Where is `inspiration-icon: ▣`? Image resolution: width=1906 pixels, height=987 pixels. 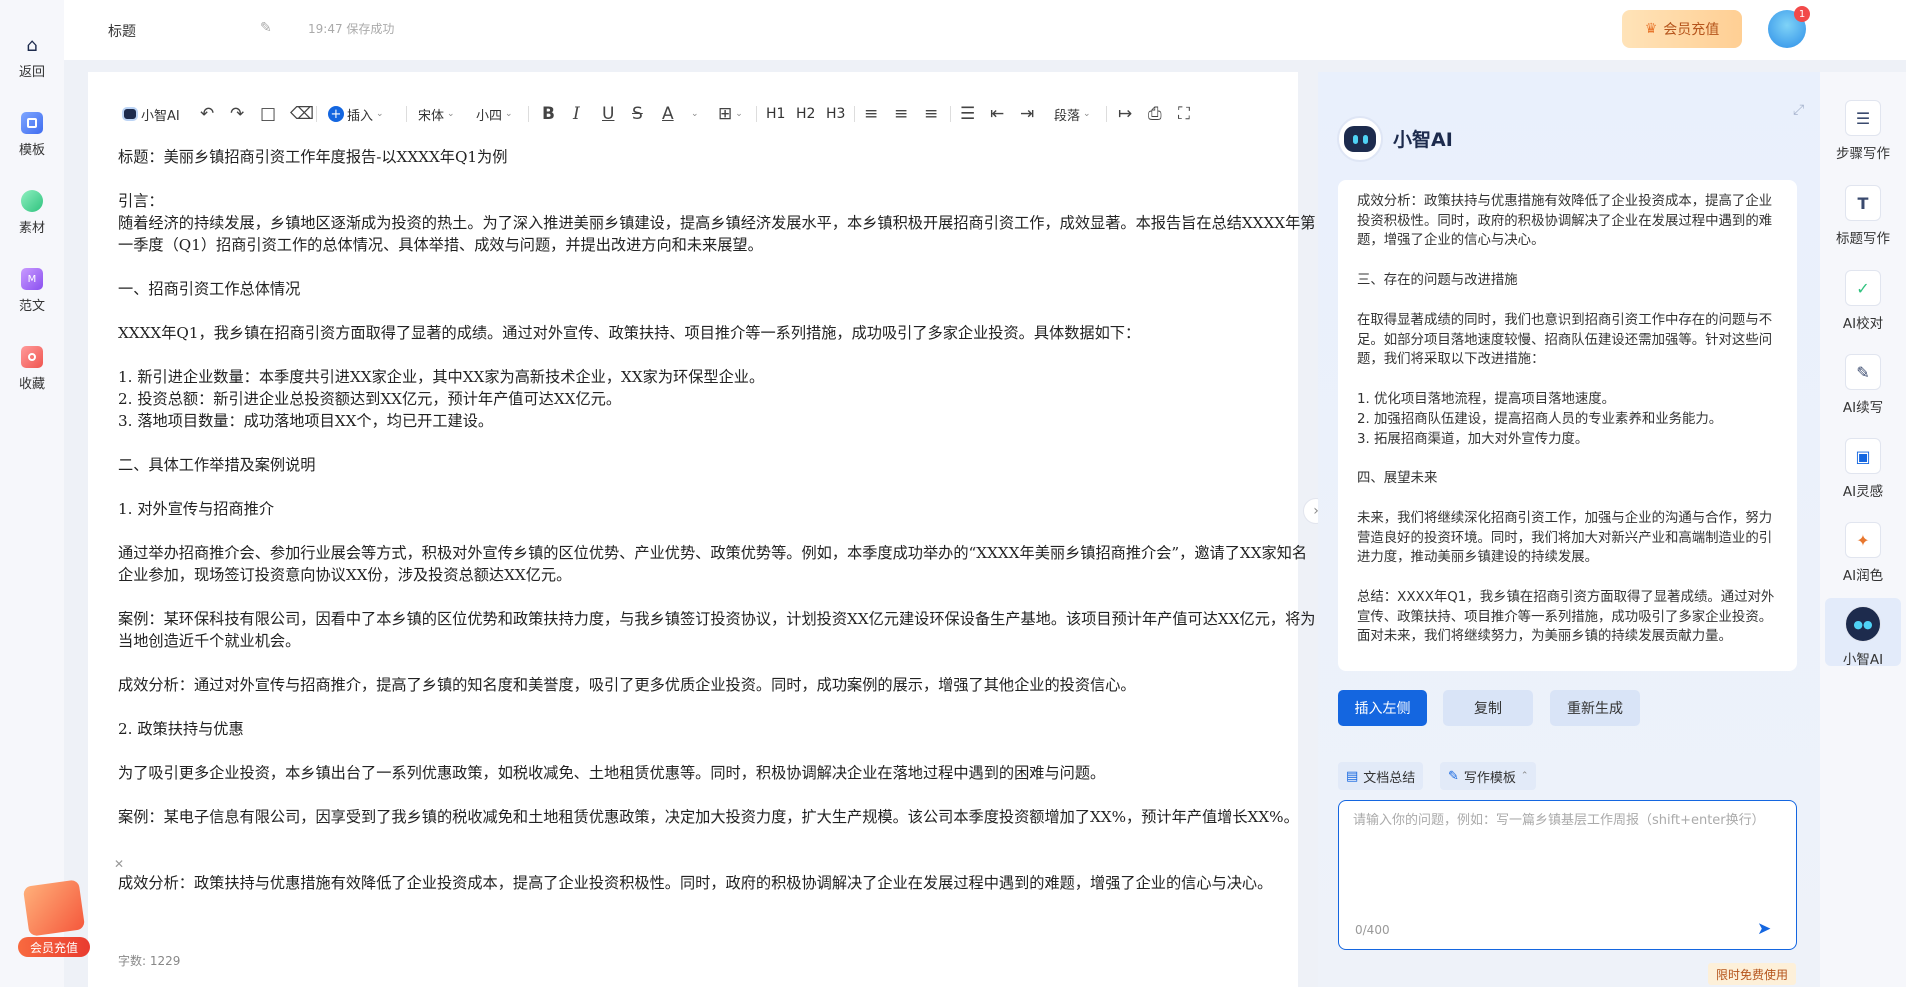 inspiration-icon: ▣ is located at coordinates (1863, 456).